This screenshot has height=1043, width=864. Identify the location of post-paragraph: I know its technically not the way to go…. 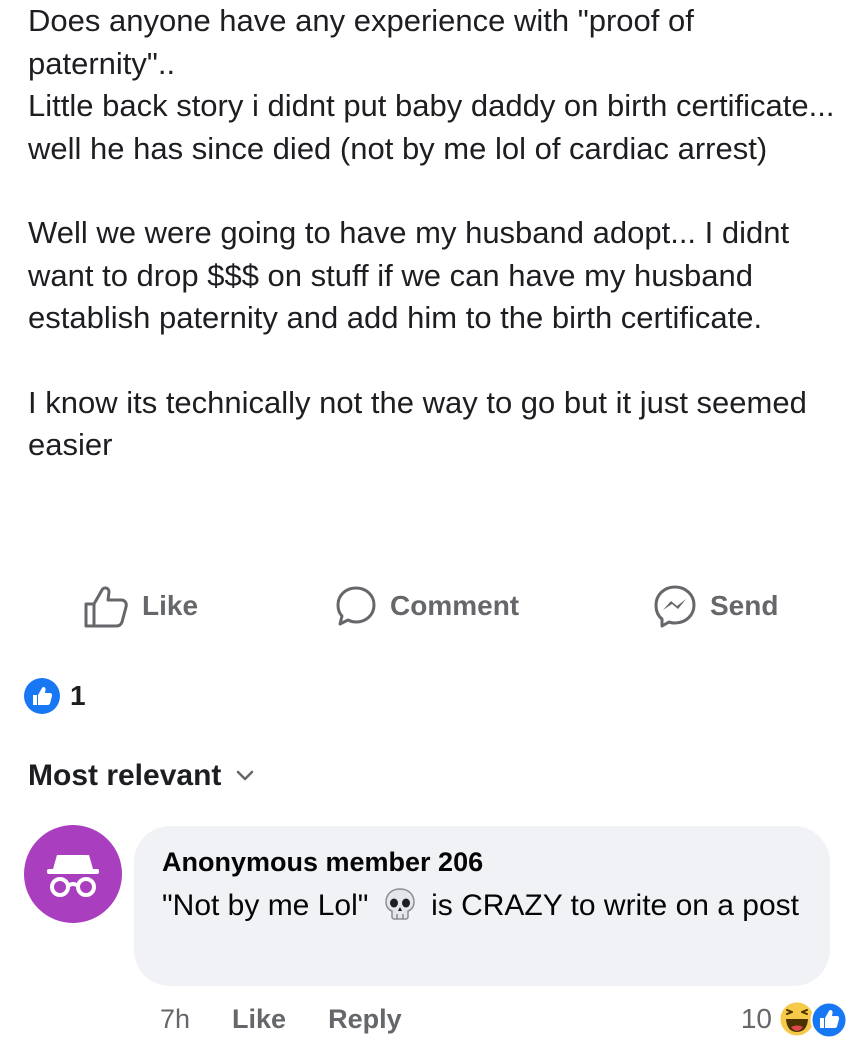
(417, 423).